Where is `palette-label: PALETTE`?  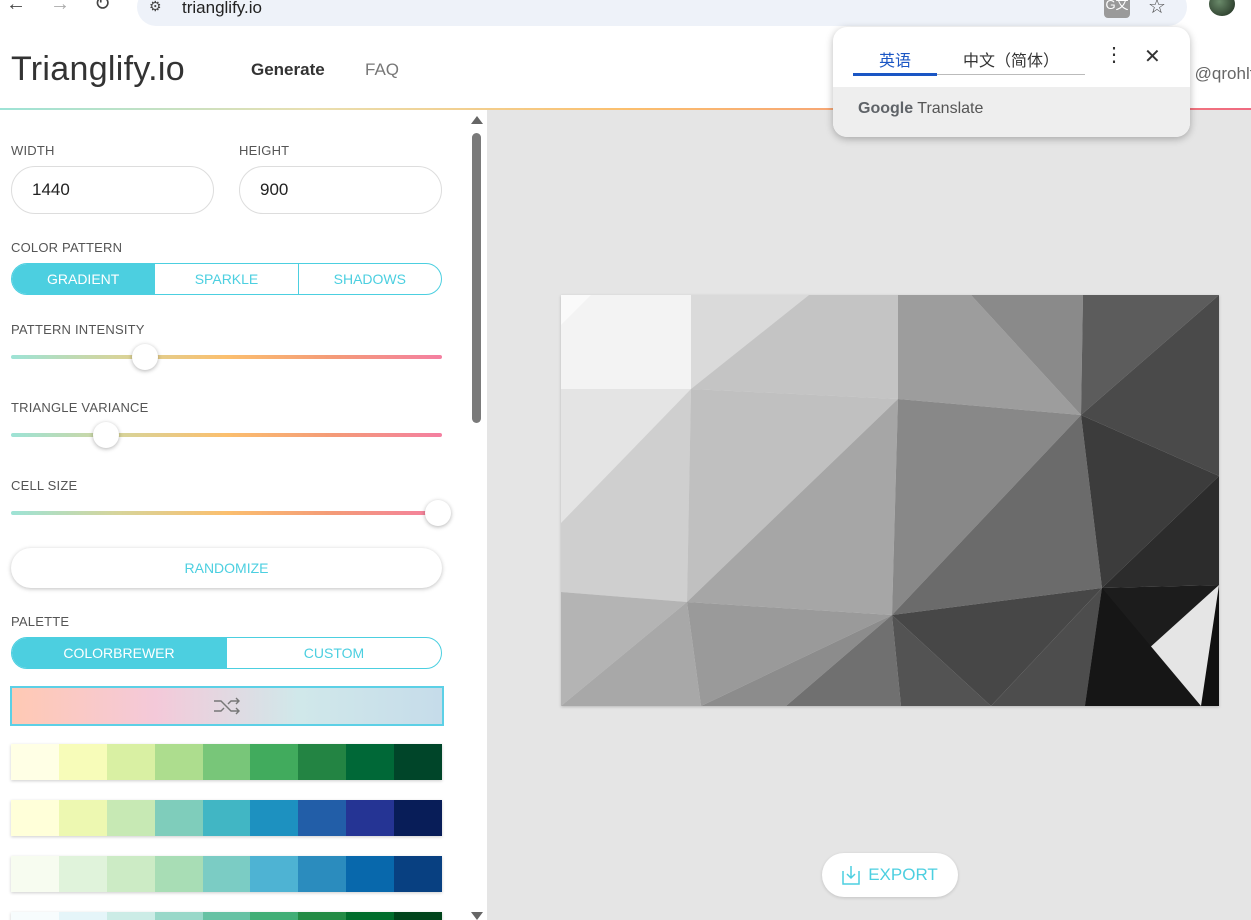
palette-label: PALETTE is located at coordinates (40, 621).